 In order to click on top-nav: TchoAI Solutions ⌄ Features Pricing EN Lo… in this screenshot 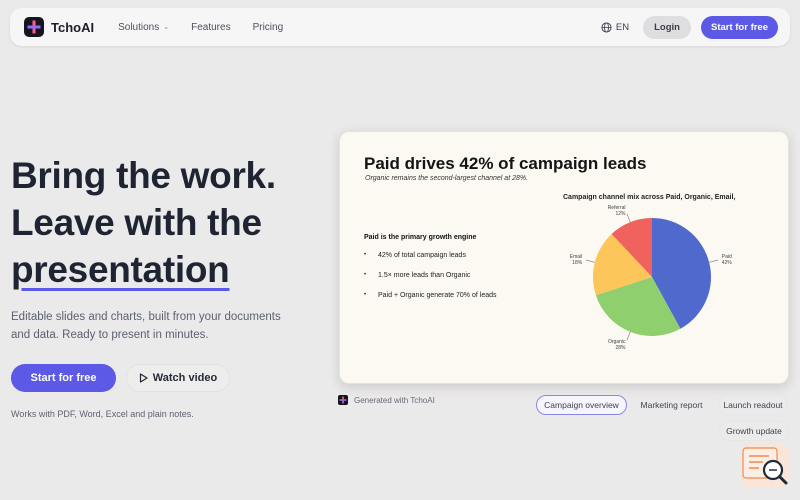, I will do `click(400, 27)`.